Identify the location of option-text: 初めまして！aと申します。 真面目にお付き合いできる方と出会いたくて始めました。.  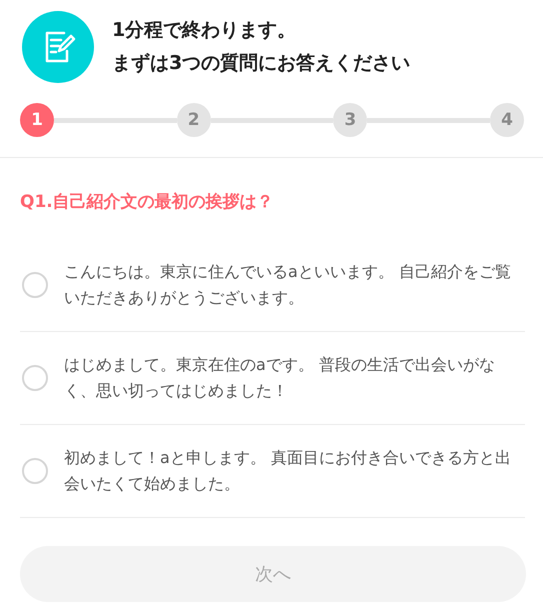
(290, 471).